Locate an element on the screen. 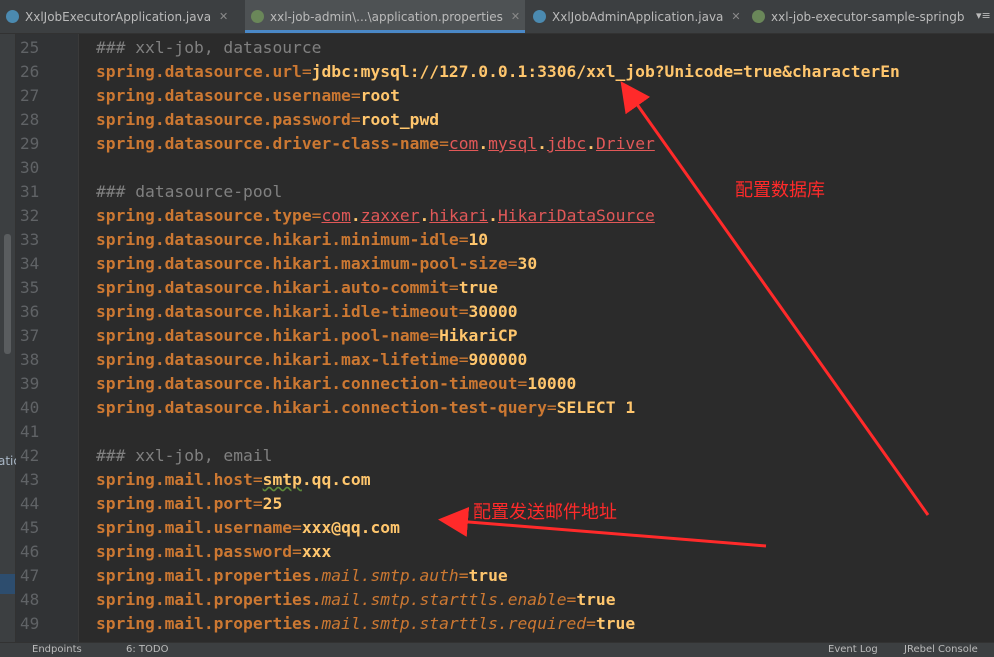 The width and height of the screenshot is (994, 657). code-token: 10 is located at coordinates (478, 239).